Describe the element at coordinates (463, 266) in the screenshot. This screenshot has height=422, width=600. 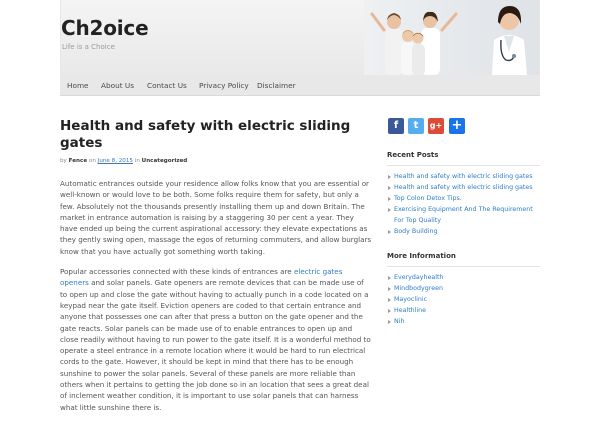
I see `more-information-divider` at that location.